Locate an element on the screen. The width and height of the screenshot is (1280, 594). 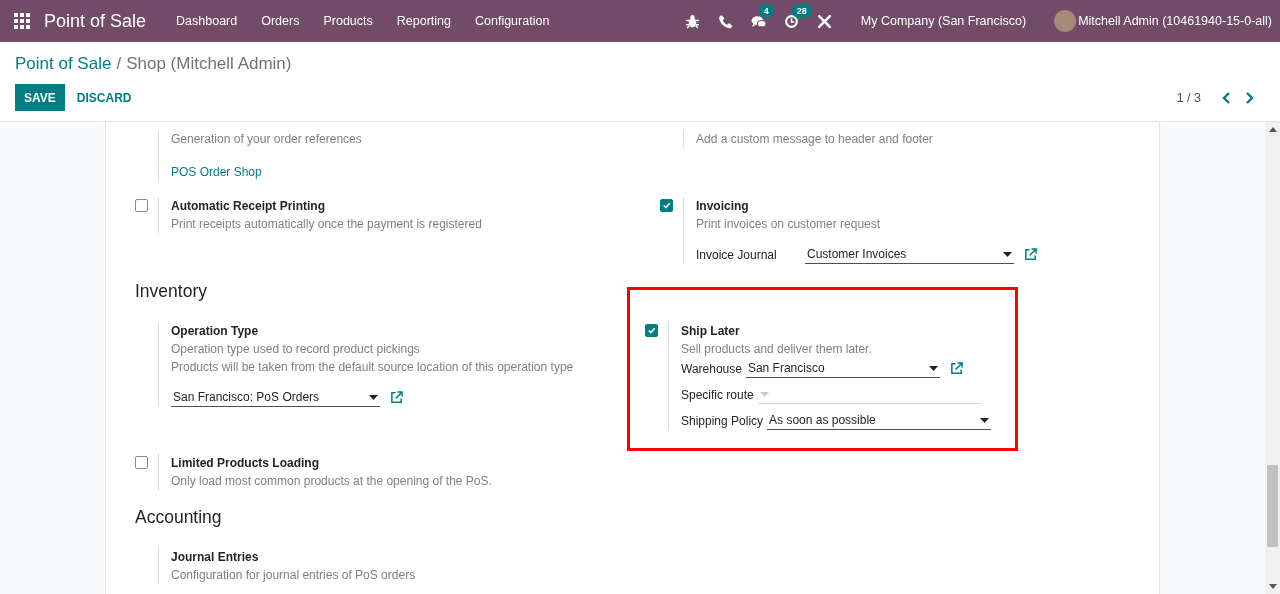
next-icon is located at coordinates (1250, 97).